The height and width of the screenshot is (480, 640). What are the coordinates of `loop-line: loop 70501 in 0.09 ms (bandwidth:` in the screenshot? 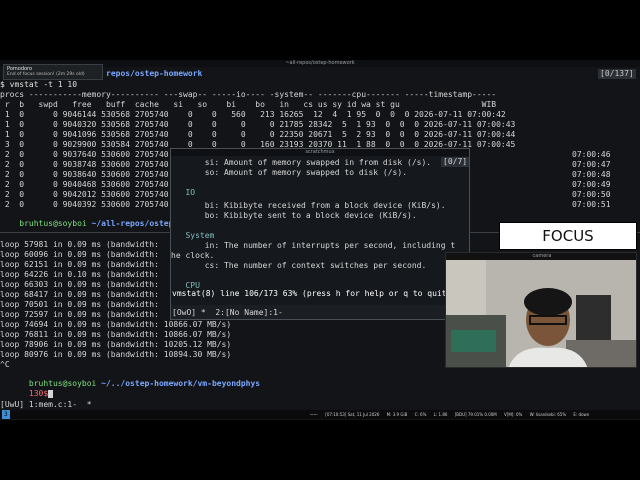 It's located at (79, 304).